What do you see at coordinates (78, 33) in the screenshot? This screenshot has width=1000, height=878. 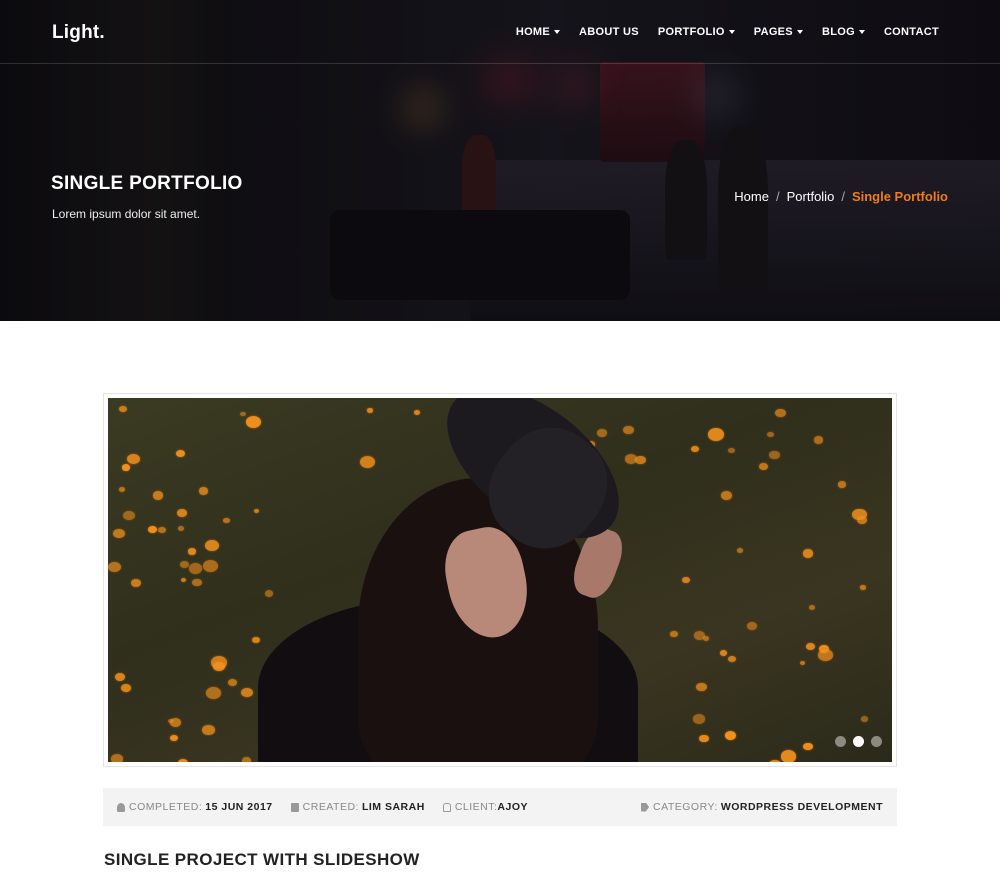 I see `site-logo: Light.` at bounding box center [78, 33].